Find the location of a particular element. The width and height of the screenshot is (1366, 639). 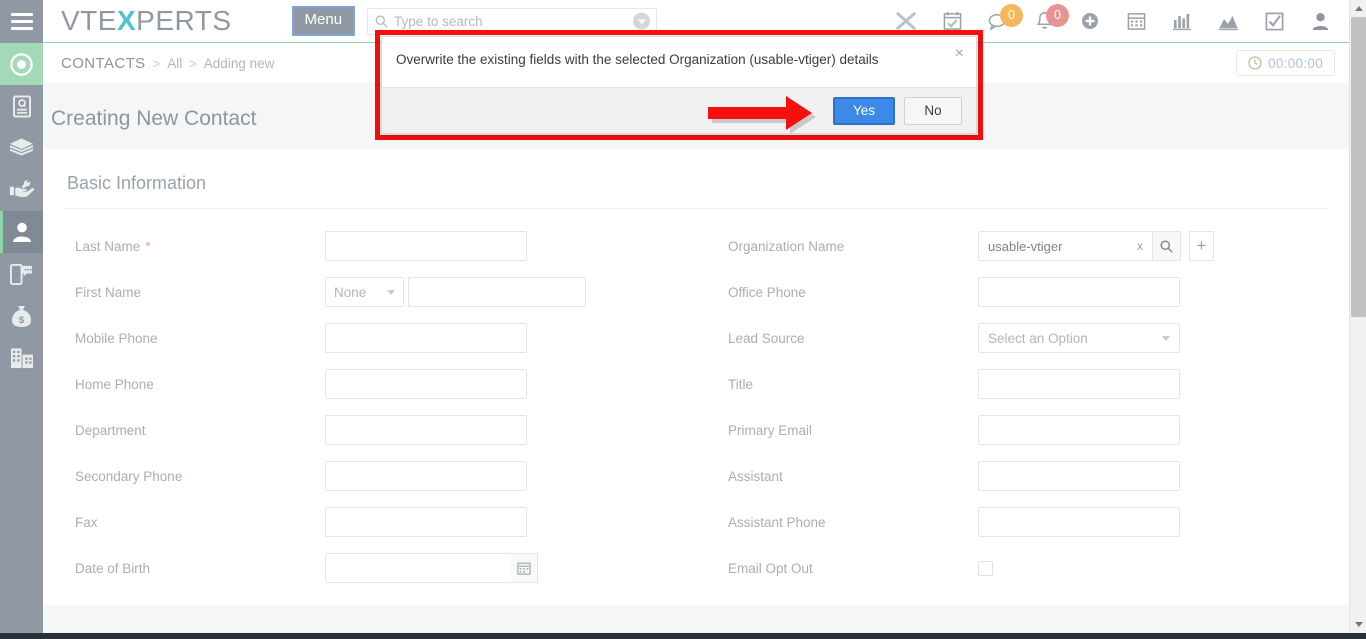

area-chart-icon is located at coordinates (1228, 21).